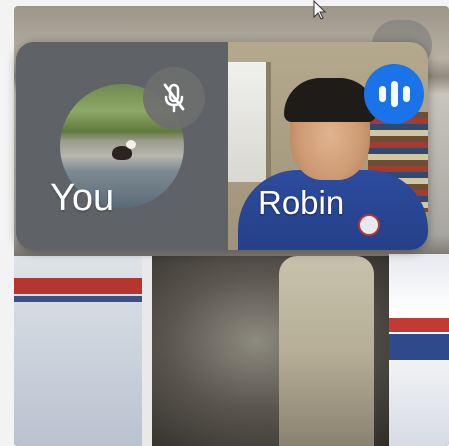 The width and height of the screenshot is (449, 446). Describe the element at coordinates (147, 351) in the screenshot. I see `aircraft-door-frame` at that location.